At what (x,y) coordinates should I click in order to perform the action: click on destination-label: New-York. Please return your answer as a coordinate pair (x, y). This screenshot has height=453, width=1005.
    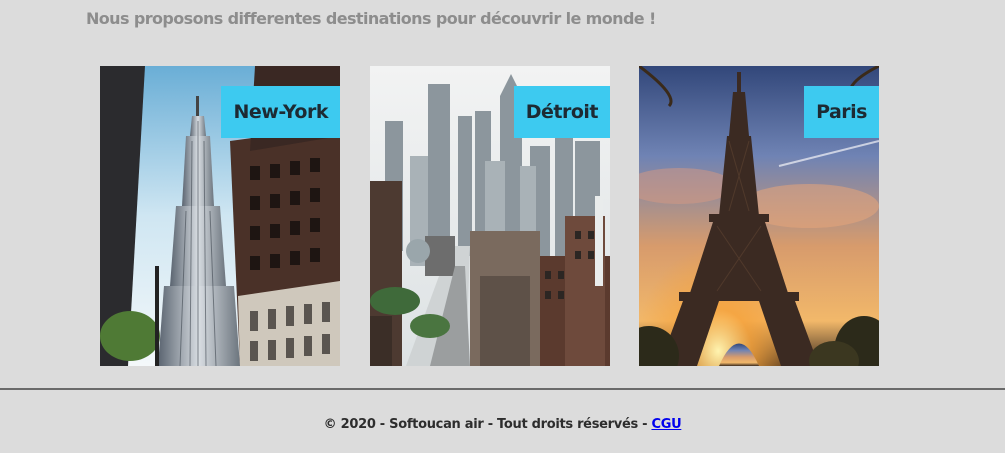
    Looking at the image, I should click on (280, 112).